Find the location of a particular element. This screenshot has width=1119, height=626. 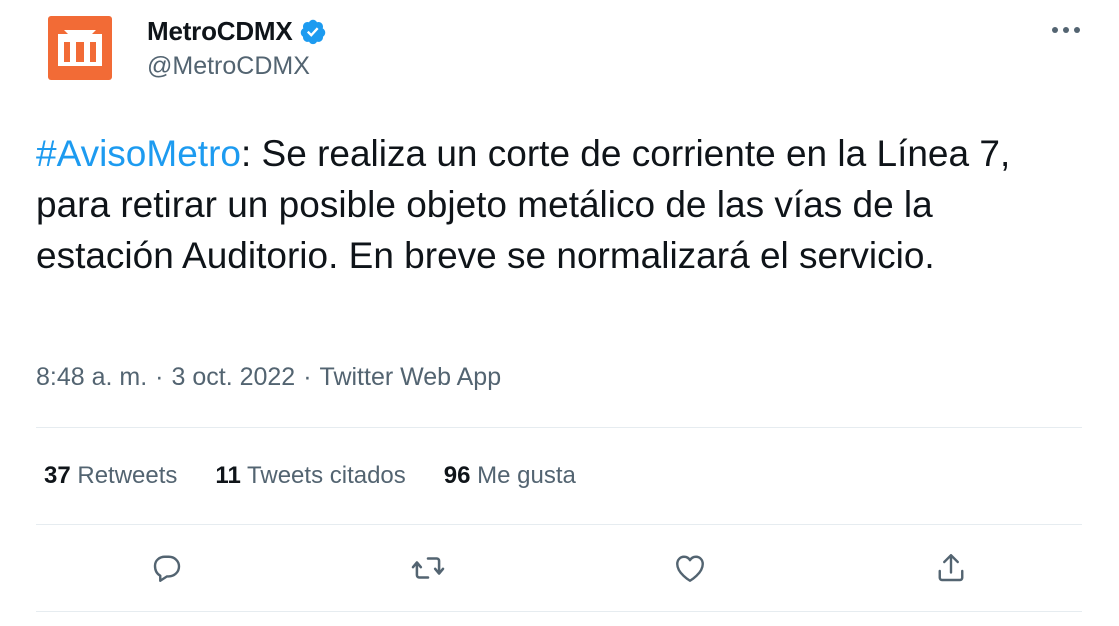

quotes-label: Tweets citados is located at coordinates (326, 475).